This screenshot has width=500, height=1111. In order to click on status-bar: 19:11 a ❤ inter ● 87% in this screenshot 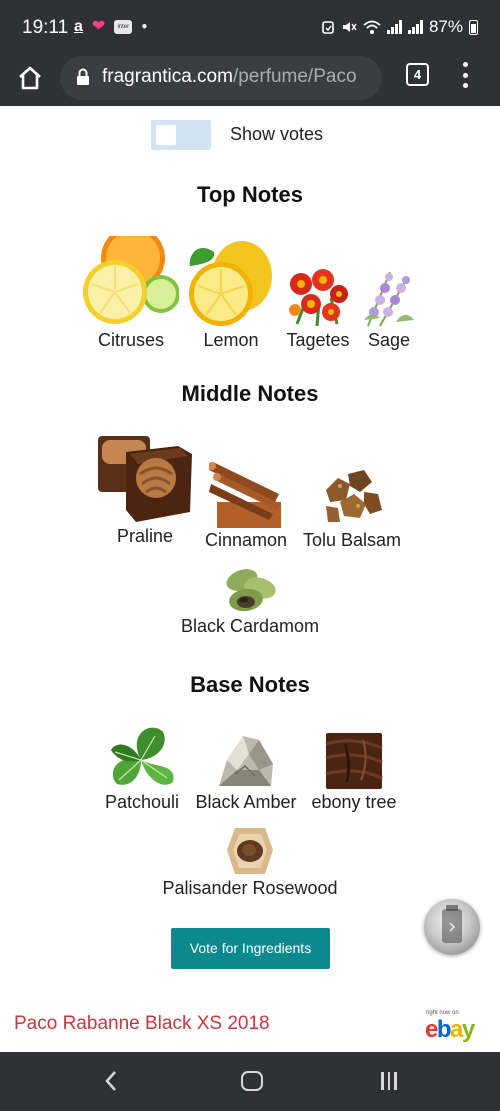, I will do `click(250, 28)`.